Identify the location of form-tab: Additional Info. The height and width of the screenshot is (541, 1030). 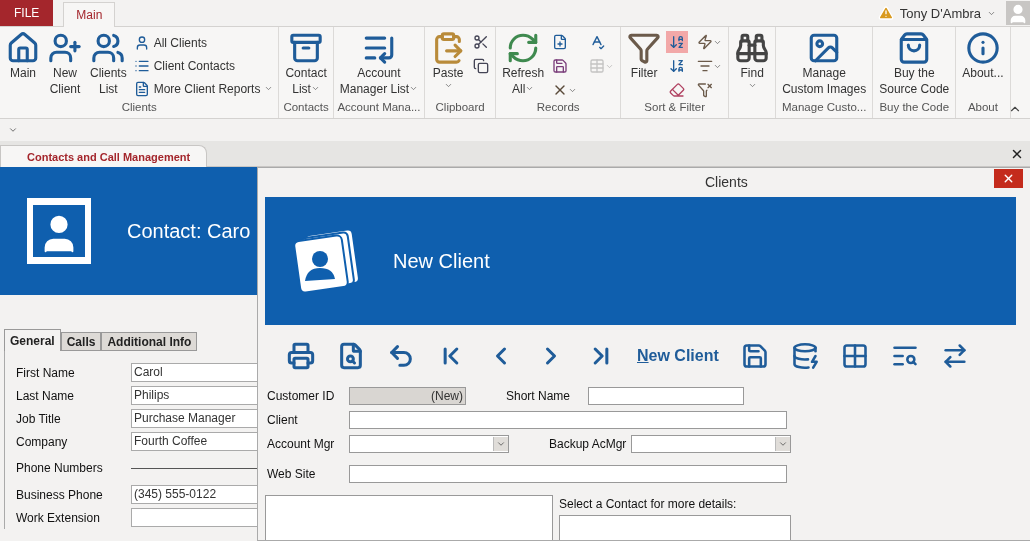
(149, 341).